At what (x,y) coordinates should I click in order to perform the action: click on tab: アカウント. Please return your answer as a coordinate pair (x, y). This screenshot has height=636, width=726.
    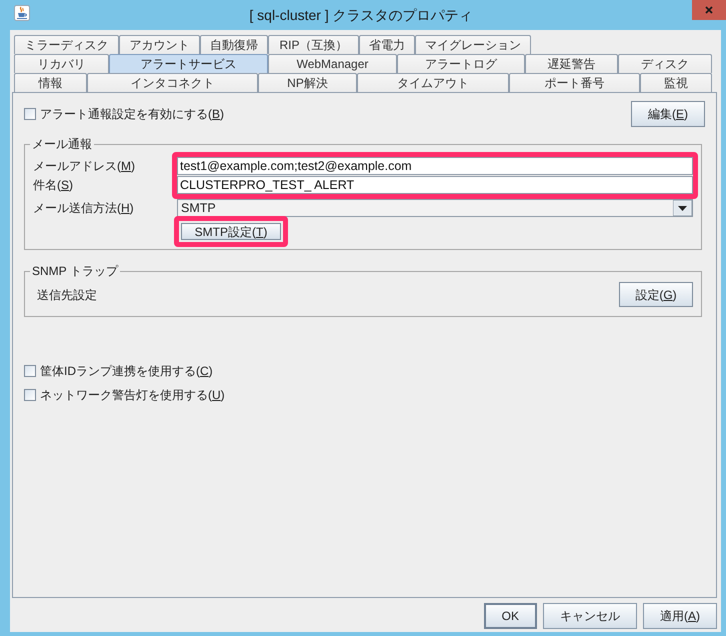
    Looking at the image, I should click on (159, 44).